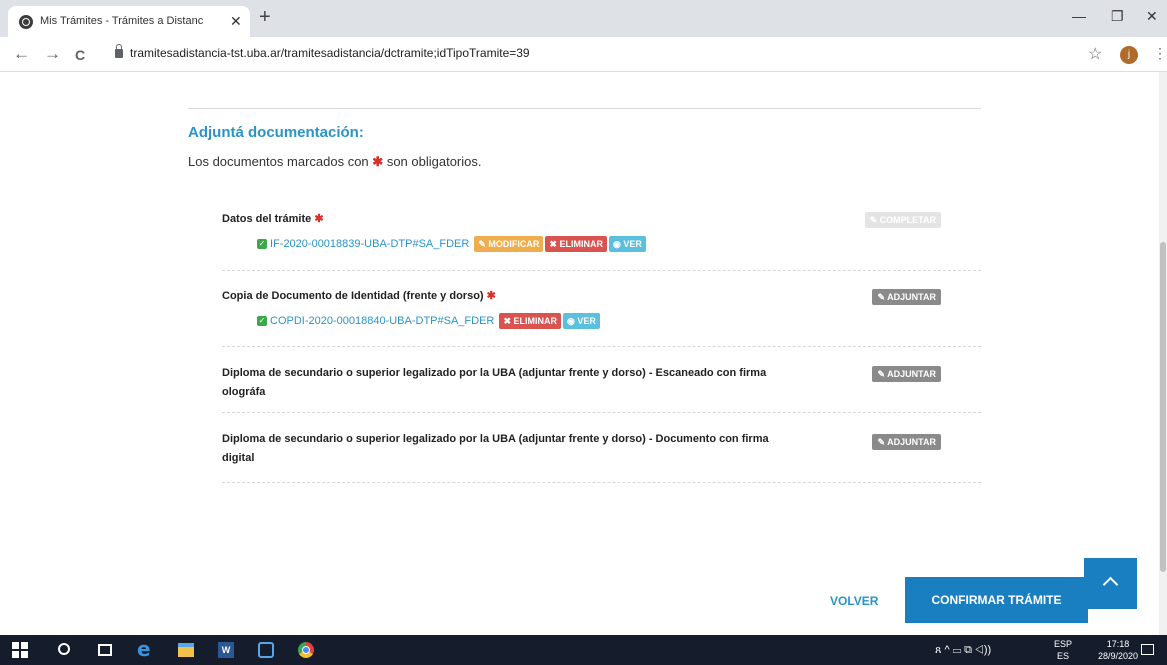  I want to click on windows-taskbar: e W ጸ ^ ▭ ⧉ ◁)) ESP ES 17:18 28/9/2020, so click(583, 650).